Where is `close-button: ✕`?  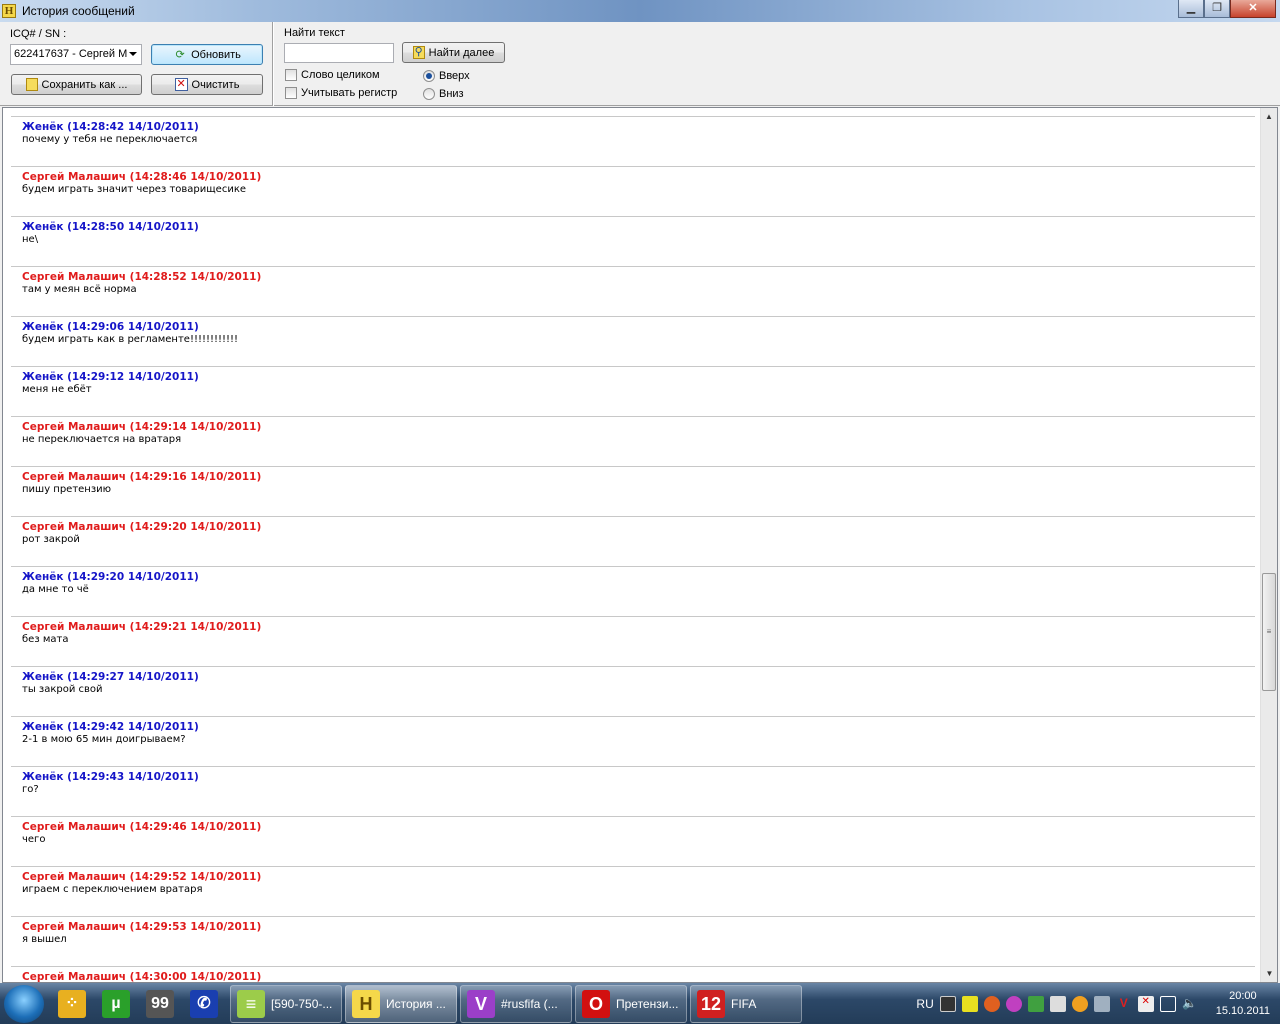
close-button: ✕ is located at coordinates (1253, 9).